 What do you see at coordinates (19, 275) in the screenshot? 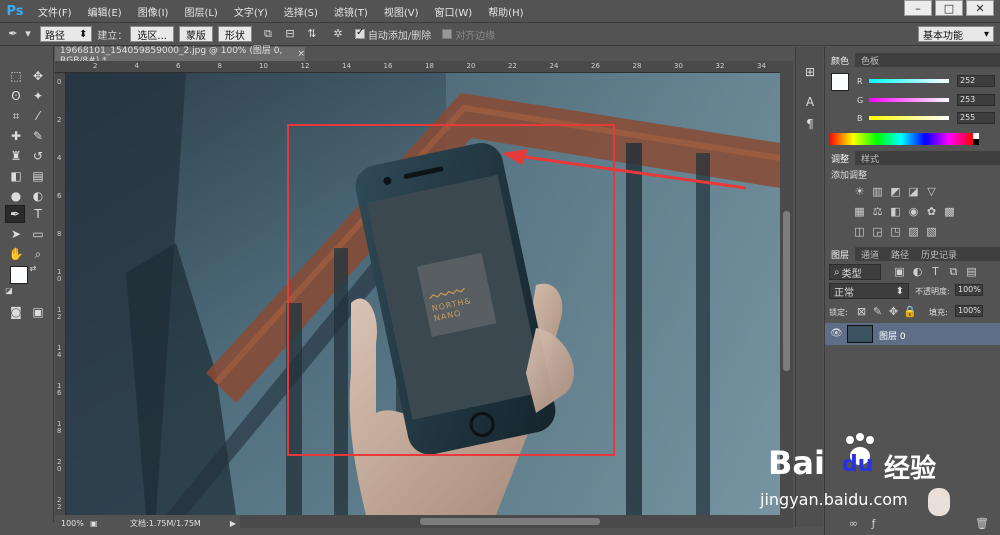
I see `foreground-color-swatch` at bounding box center [19, 275].